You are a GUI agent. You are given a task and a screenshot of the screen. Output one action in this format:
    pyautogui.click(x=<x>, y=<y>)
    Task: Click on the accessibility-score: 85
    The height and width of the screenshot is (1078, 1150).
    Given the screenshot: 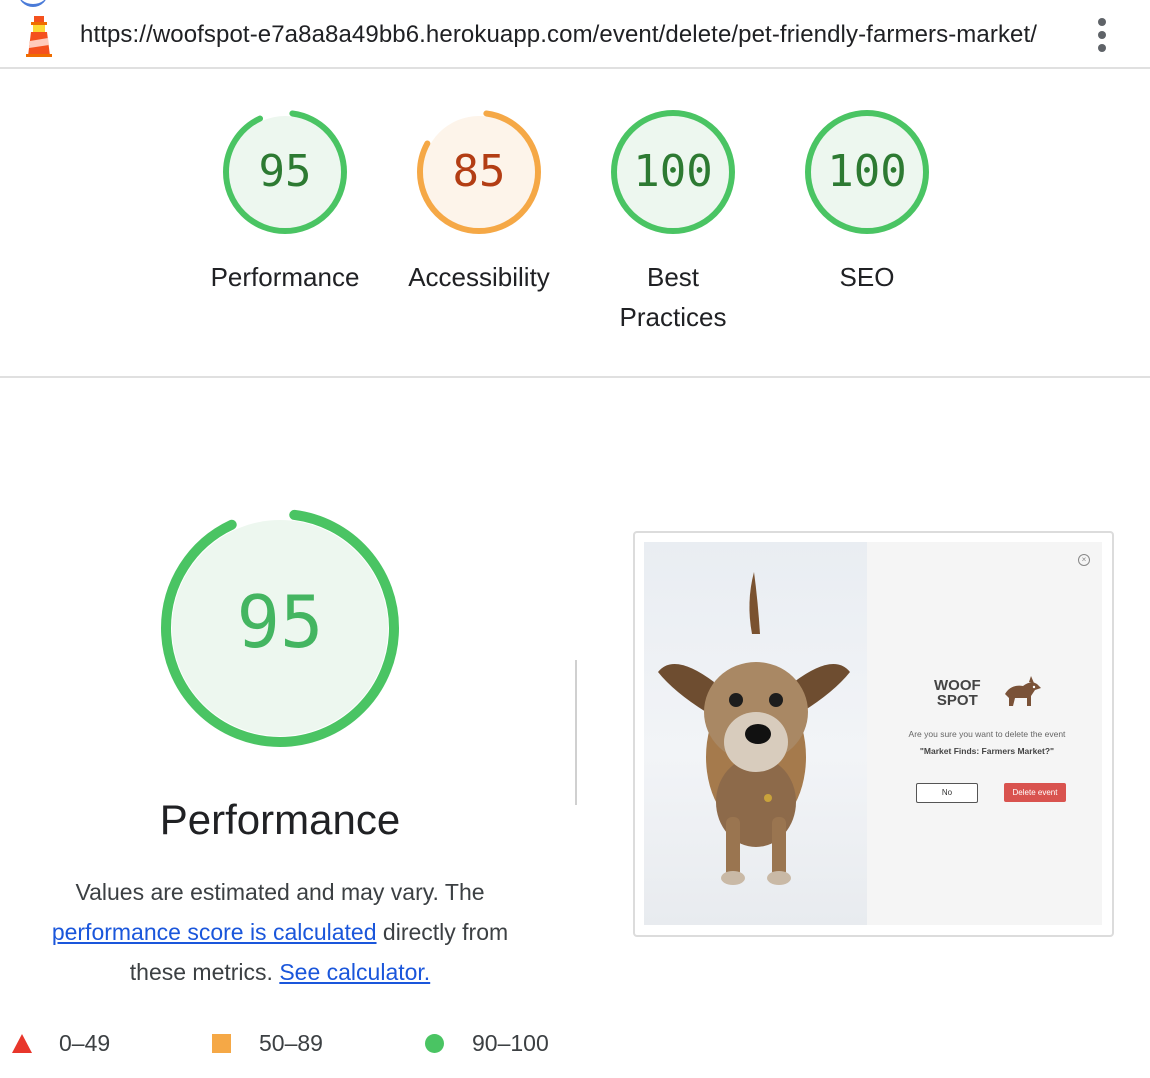 What is the action you would take?
    pyautogui.click(x=479, y=171)
    